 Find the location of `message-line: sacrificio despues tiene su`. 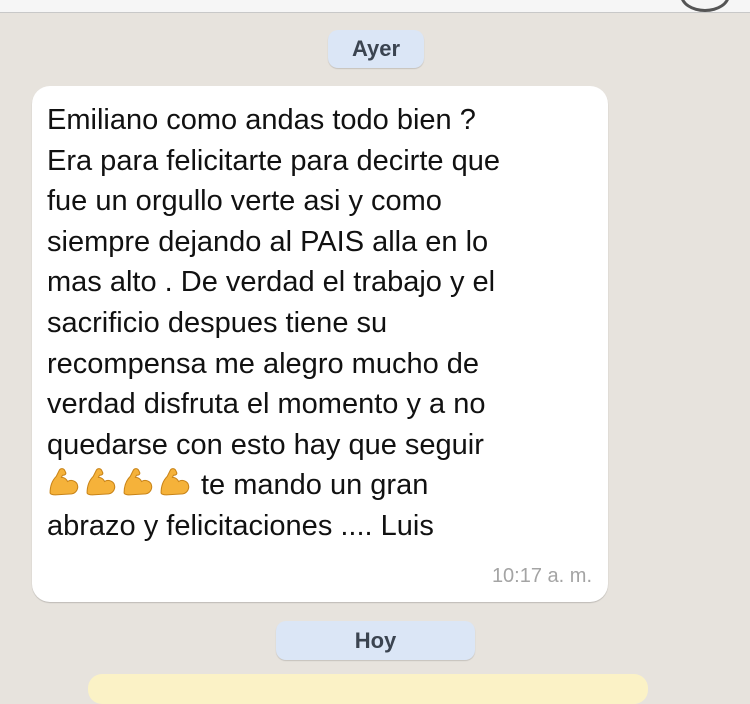

message-line: sacrificio despues tiene su is located at coordinates (217, 322).